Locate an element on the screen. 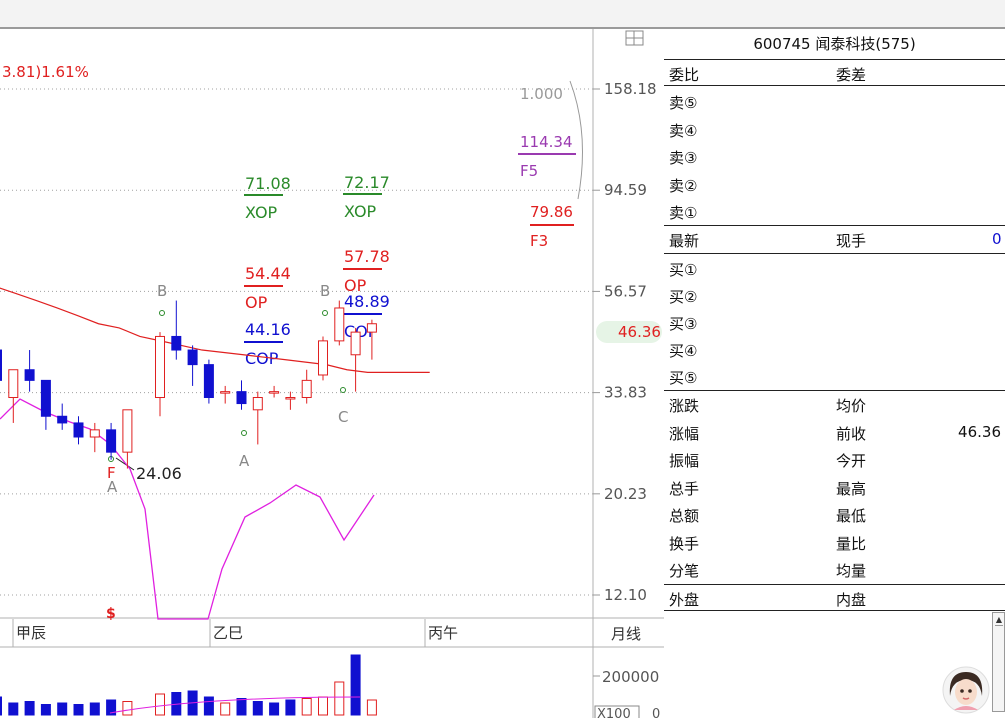  fib-top-label: 1.000 is located at coordinates (541, 94).